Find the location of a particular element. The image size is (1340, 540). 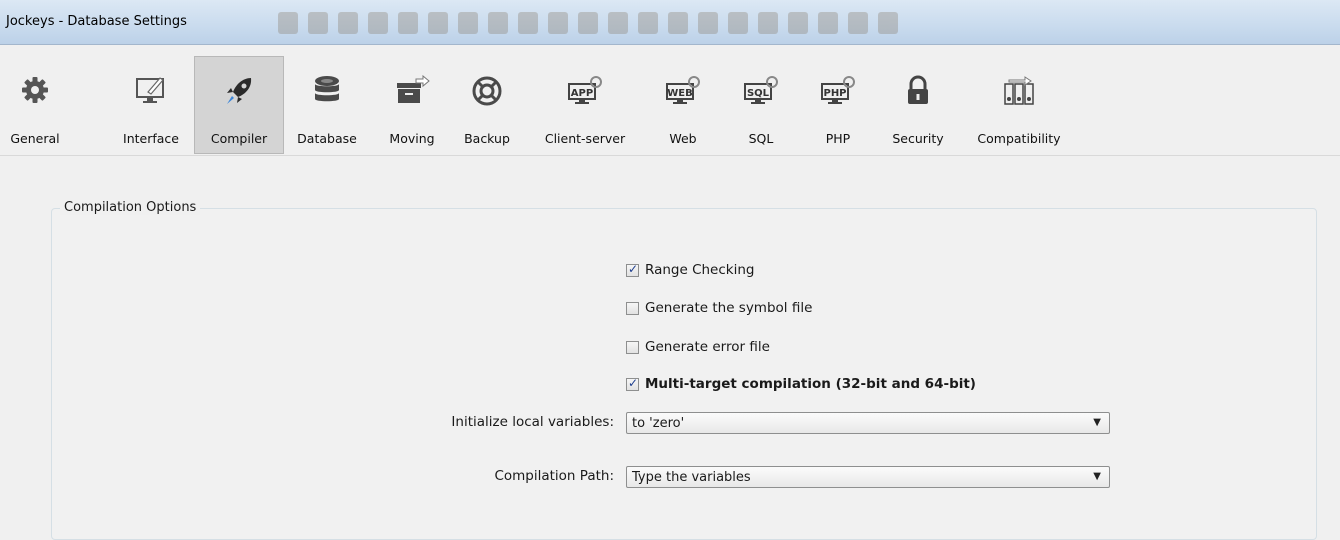

compilation-options-title: Compilation Options is located at coordinates (130, 207).